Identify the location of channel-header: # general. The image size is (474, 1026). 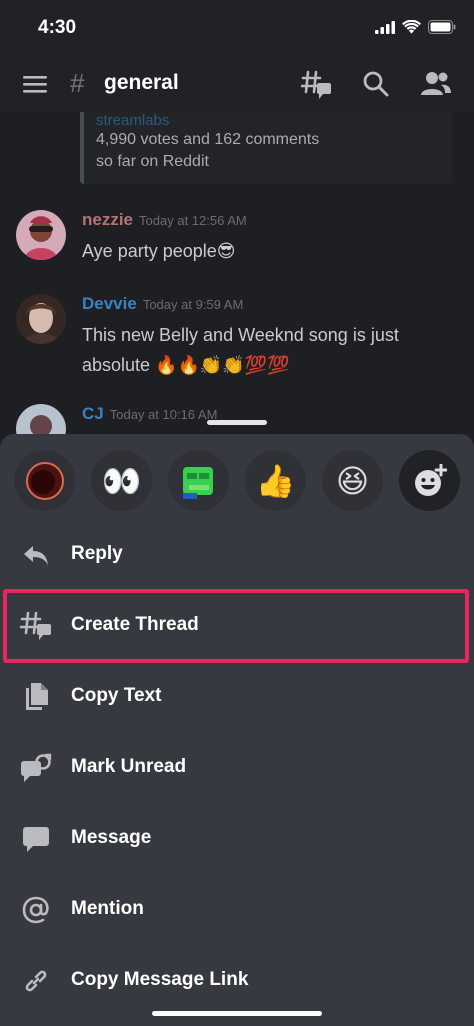
(237, 85).